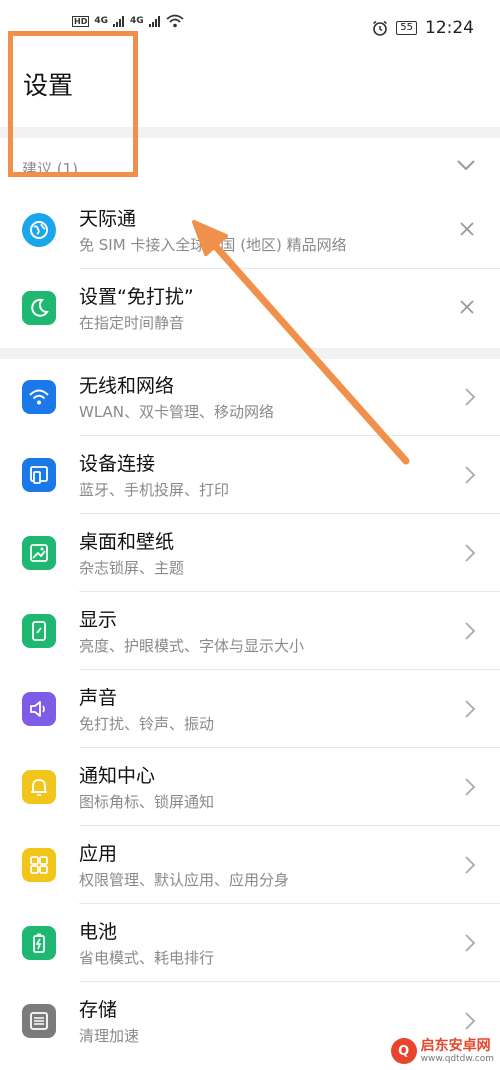  I want to click on watermark-name: 启东安卓网, so click(455, 1045).